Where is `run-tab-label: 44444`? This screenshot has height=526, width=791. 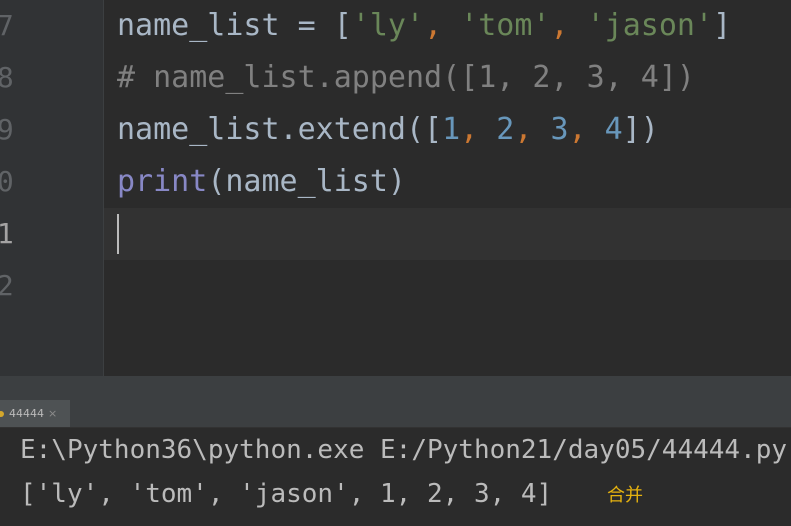
run-tab-label: 44444 is located at coordinates (26, 413).